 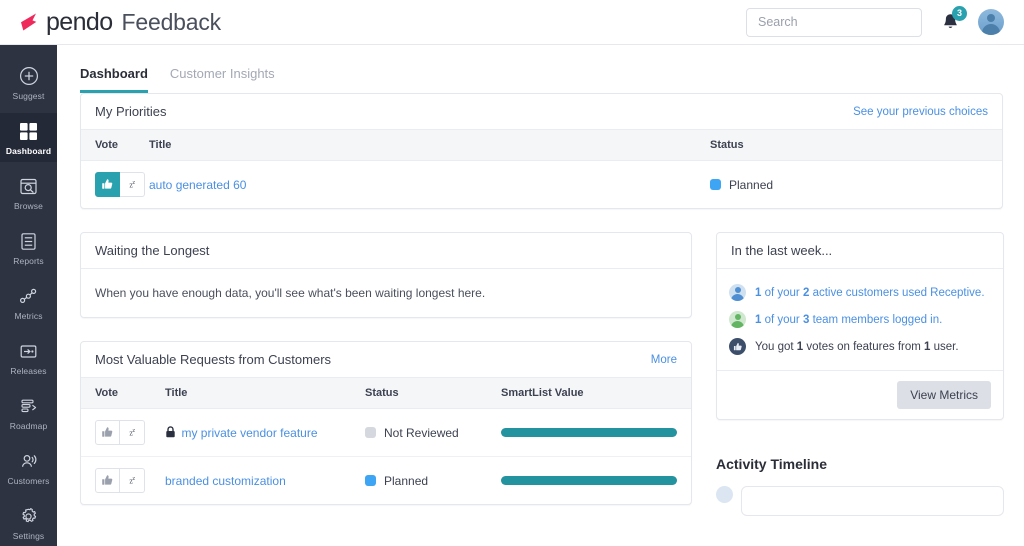 What do you see at coordinates (28, 192) in the screenshot?
I see `sidebar-item-browse: Browse` at bounding box center [28, 192].